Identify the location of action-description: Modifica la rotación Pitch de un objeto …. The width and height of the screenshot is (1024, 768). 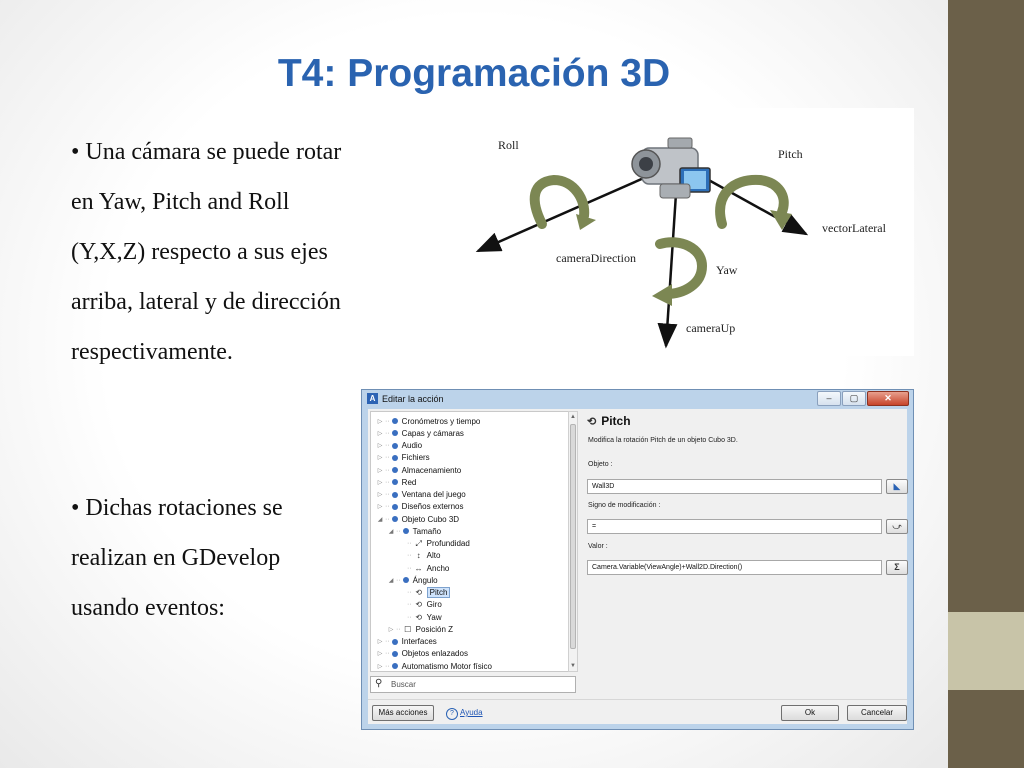
(663, 440).